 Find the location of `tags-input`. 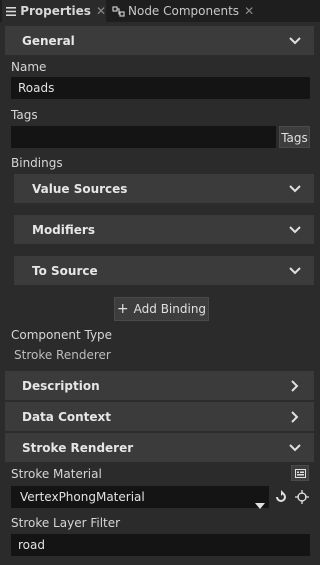

tags-input is located at coordinates (143, 137).